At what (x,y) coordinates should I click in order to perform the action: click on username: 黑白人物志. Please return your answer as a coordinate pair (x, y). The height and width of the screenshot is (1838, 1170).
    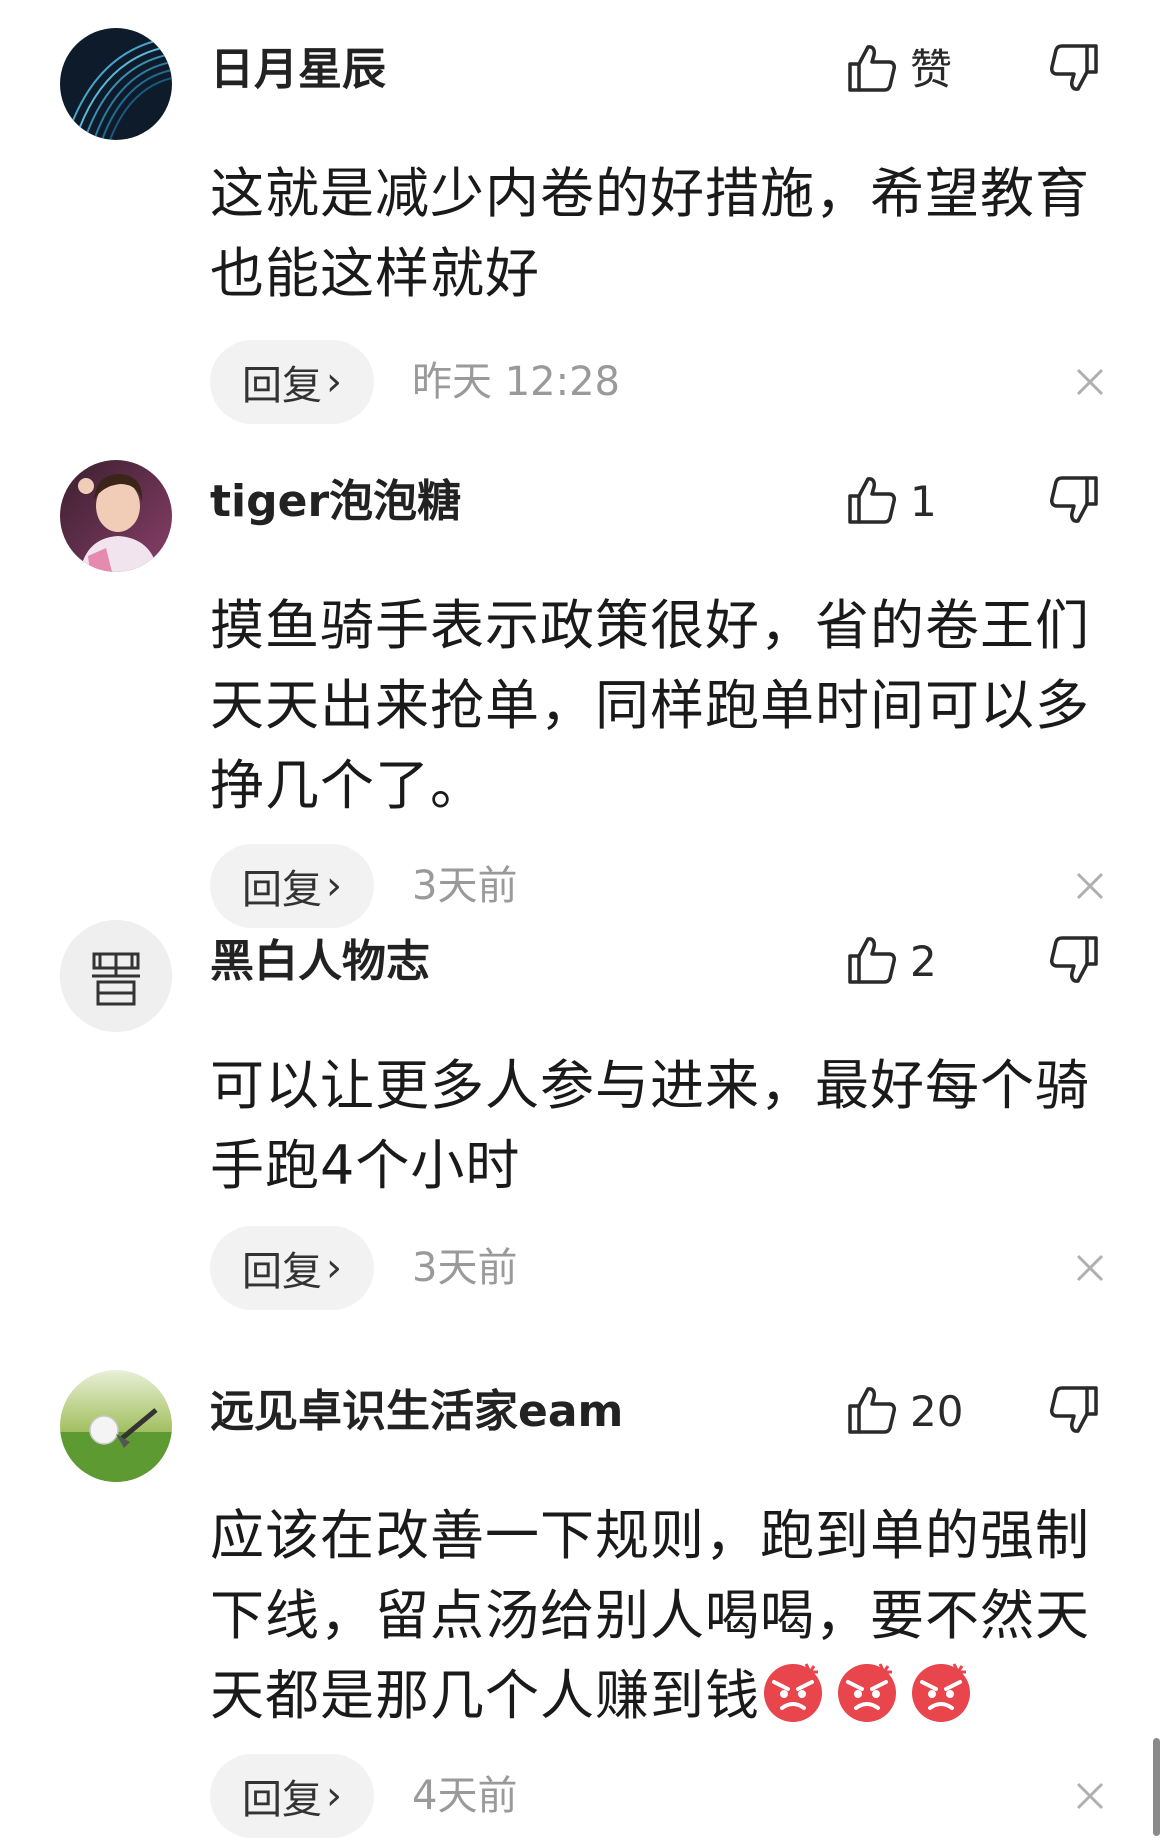
    Looking at the image, I should click on (320, 962).